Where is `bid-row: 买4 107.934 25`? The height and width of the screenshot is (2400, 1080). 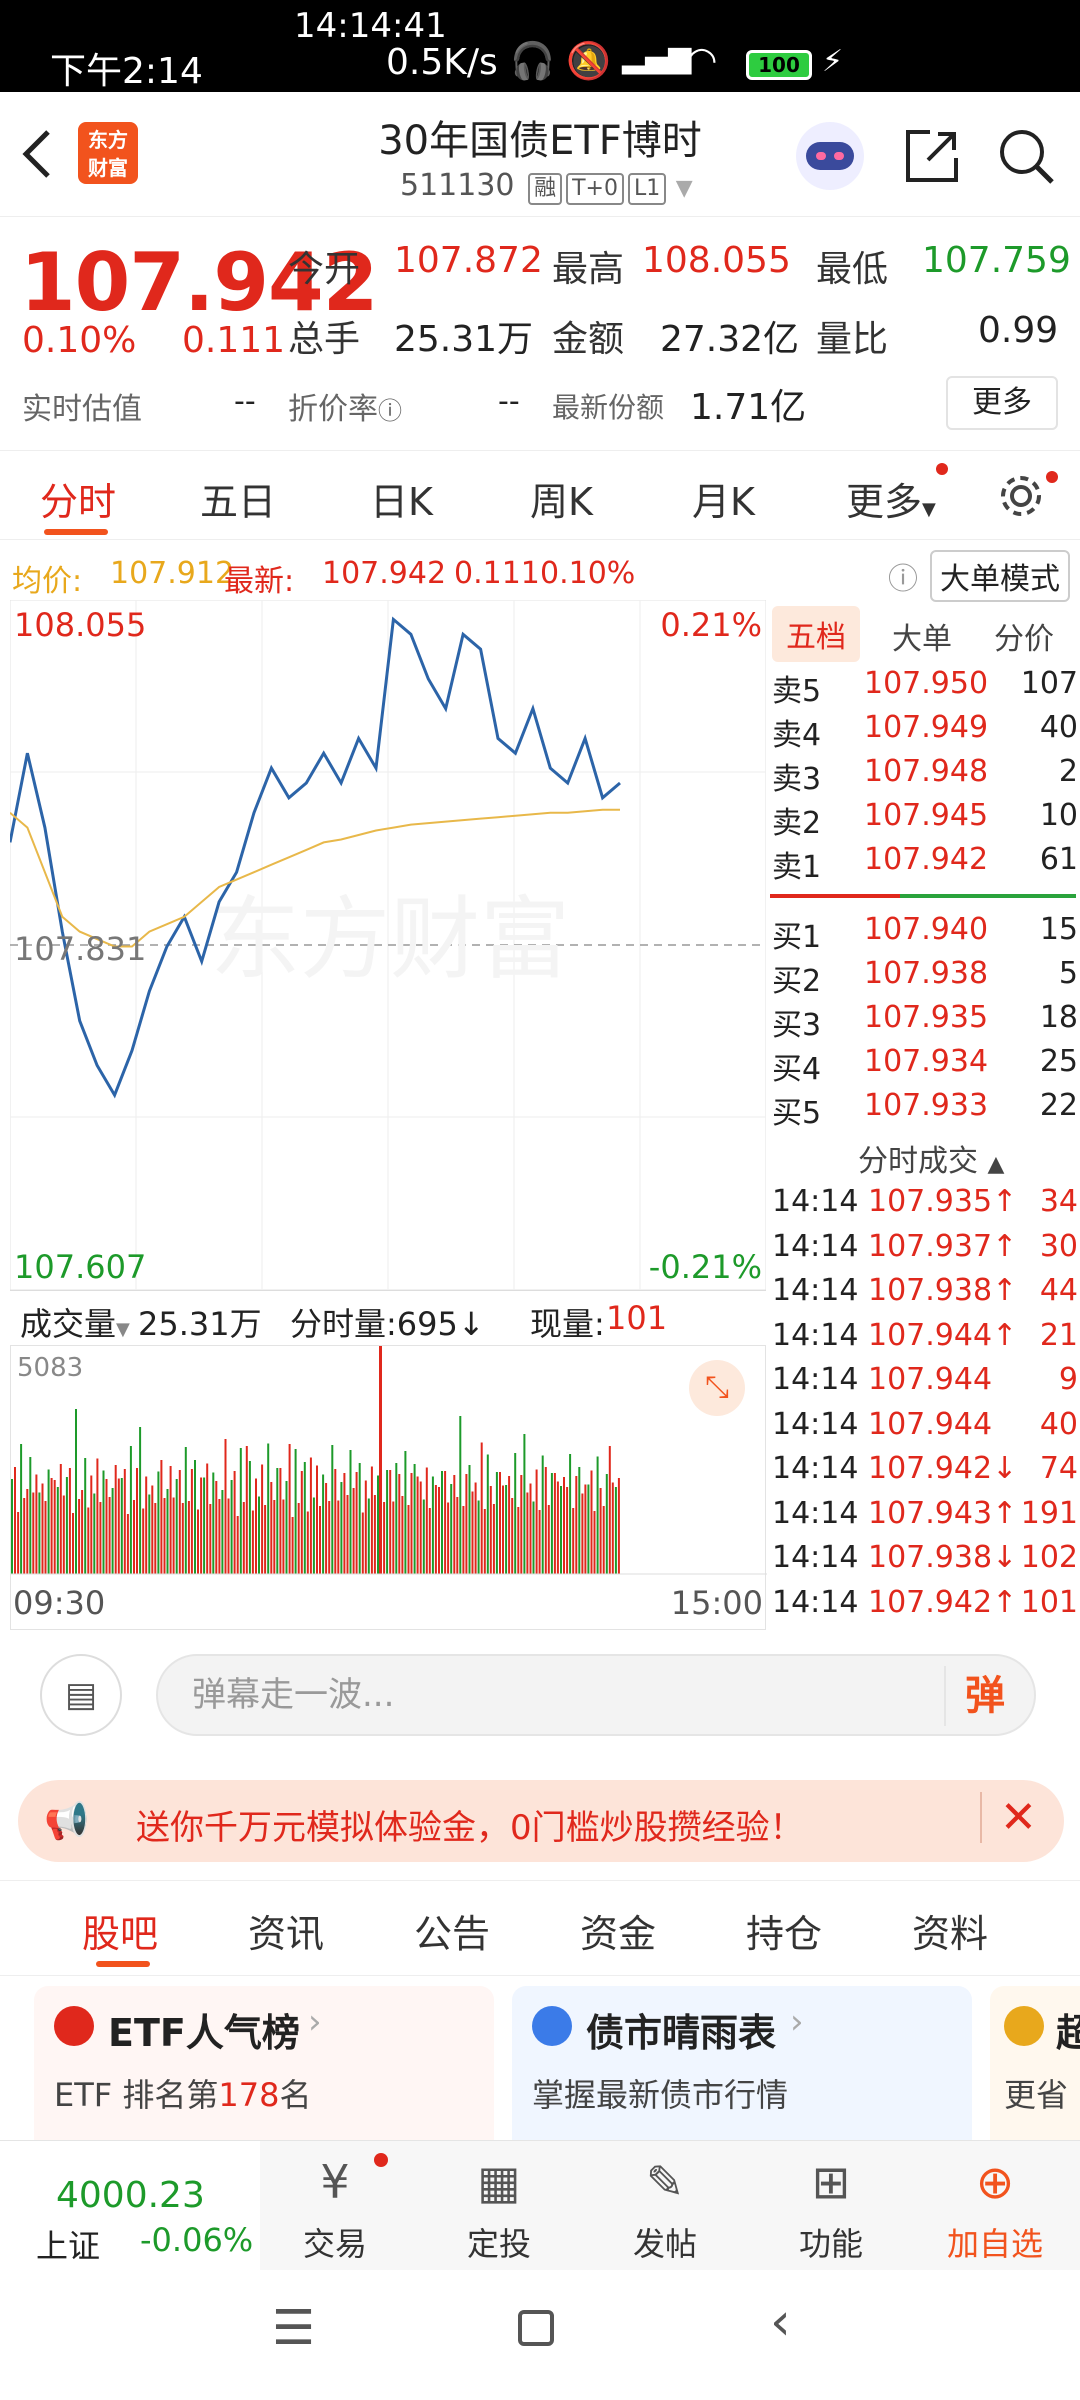 bid-row: 买4 107.934 25 is located at coordinates (924, 1066).